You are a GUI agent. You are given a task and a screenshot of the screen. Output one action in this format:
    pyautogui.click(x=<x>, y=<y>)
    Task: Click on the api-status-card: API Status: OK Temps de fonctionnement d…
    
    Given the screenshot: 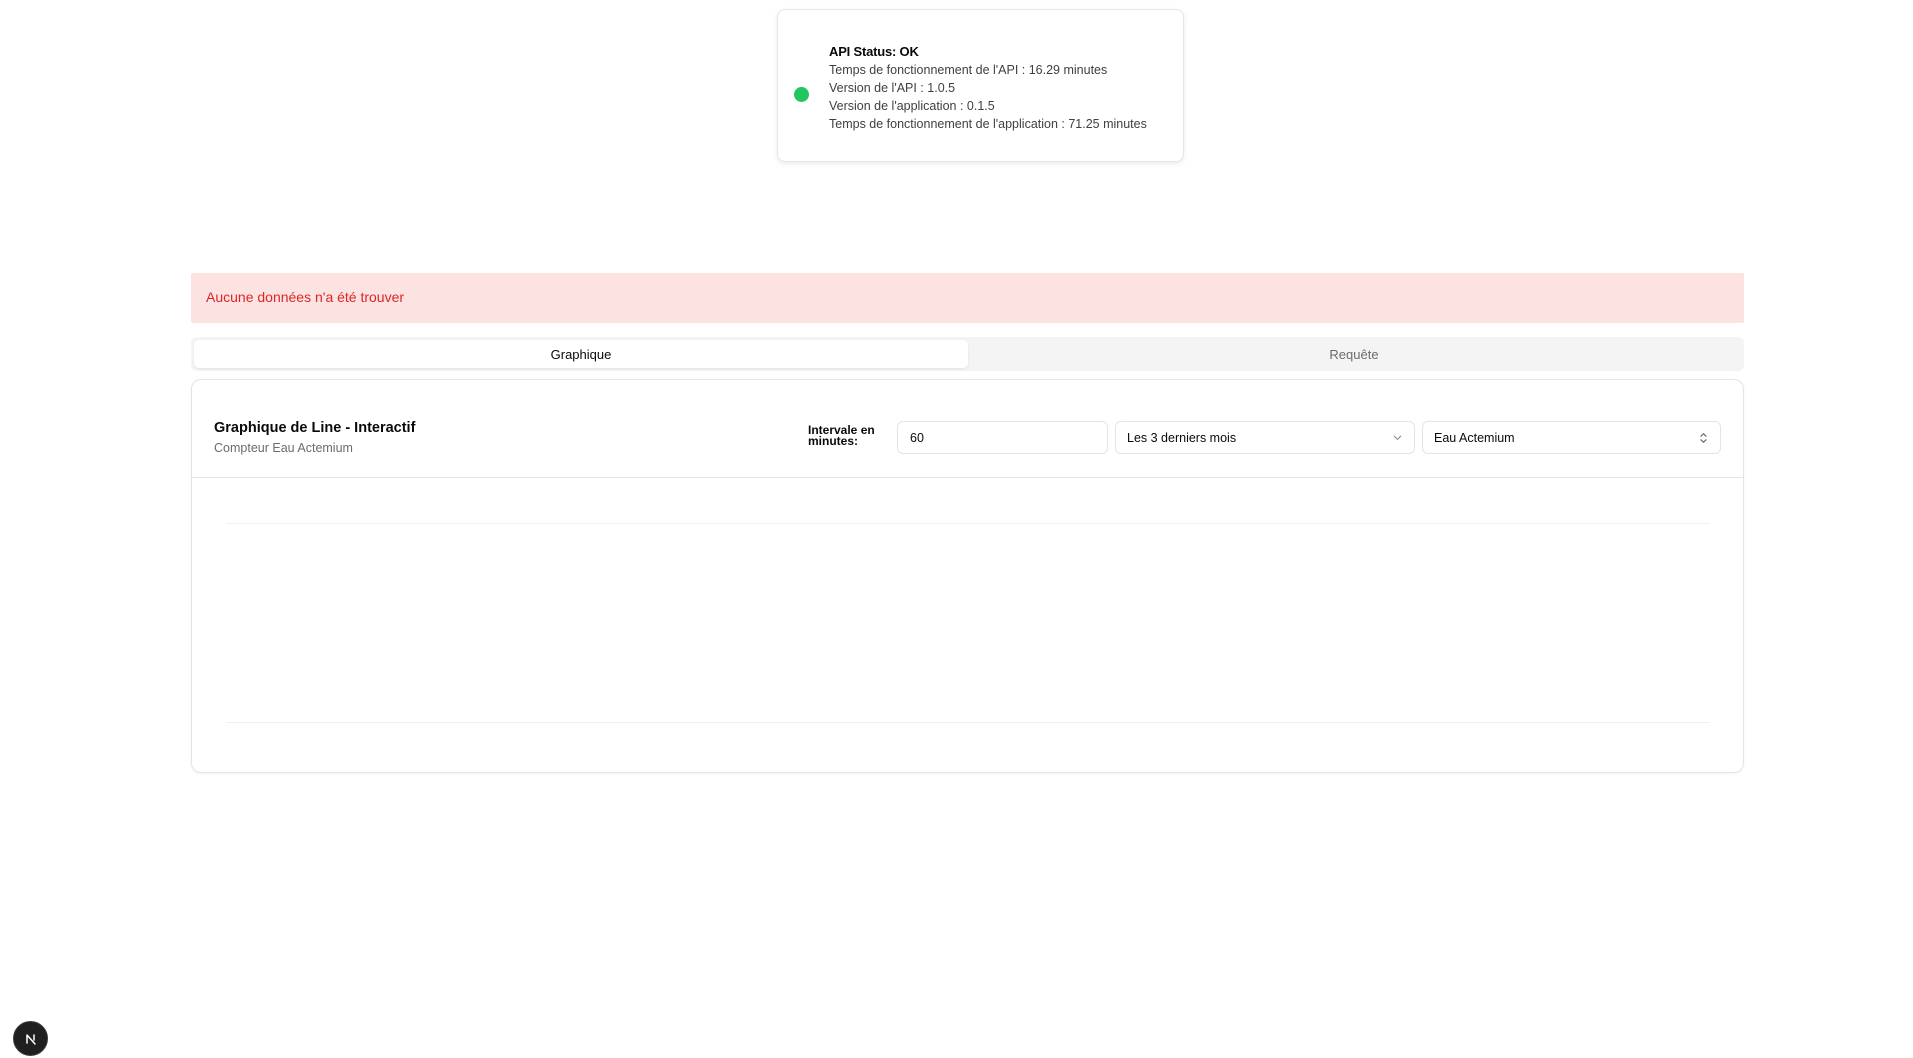 What is the action you would take?
    pyautogui.click(x=980, y=85)
    